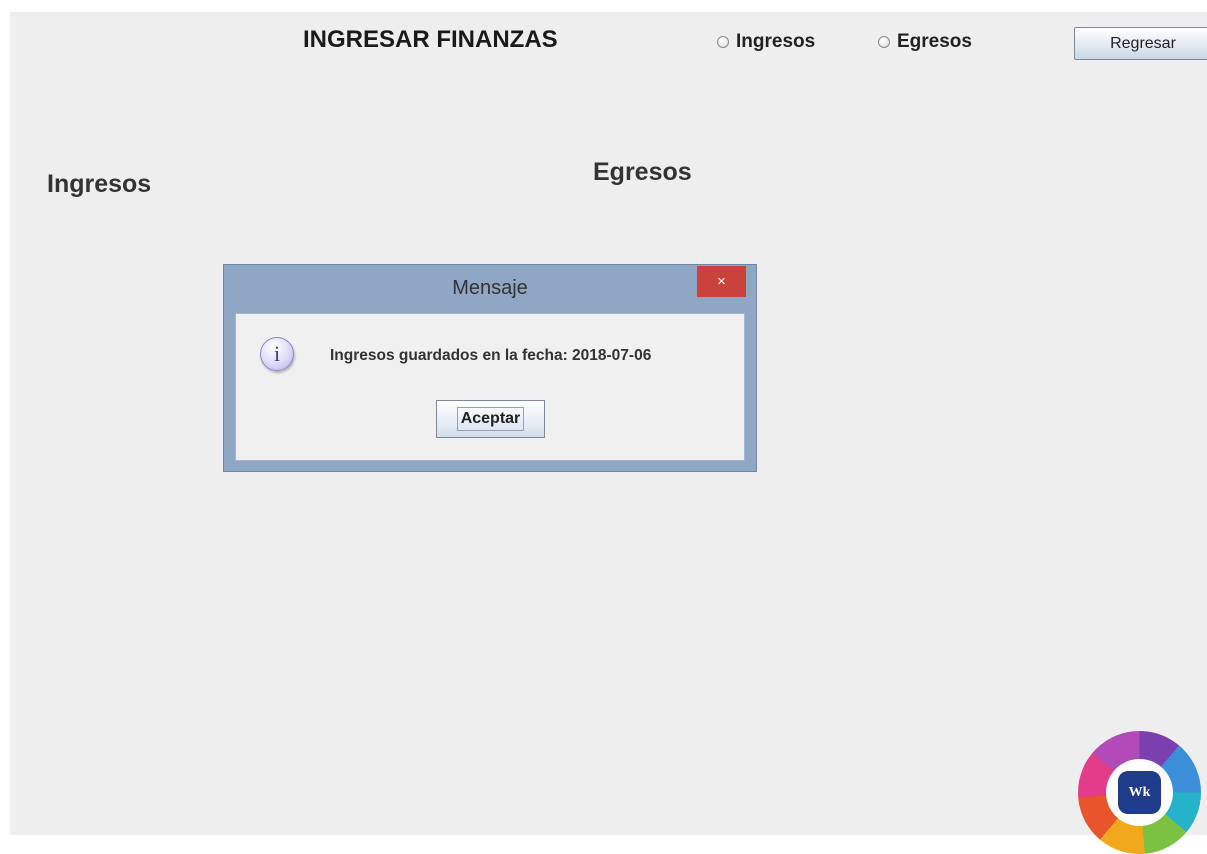 The height and width of the screenshot is (854, 1207). I want to click on logo-badge: Wk, so click(1139, 792).